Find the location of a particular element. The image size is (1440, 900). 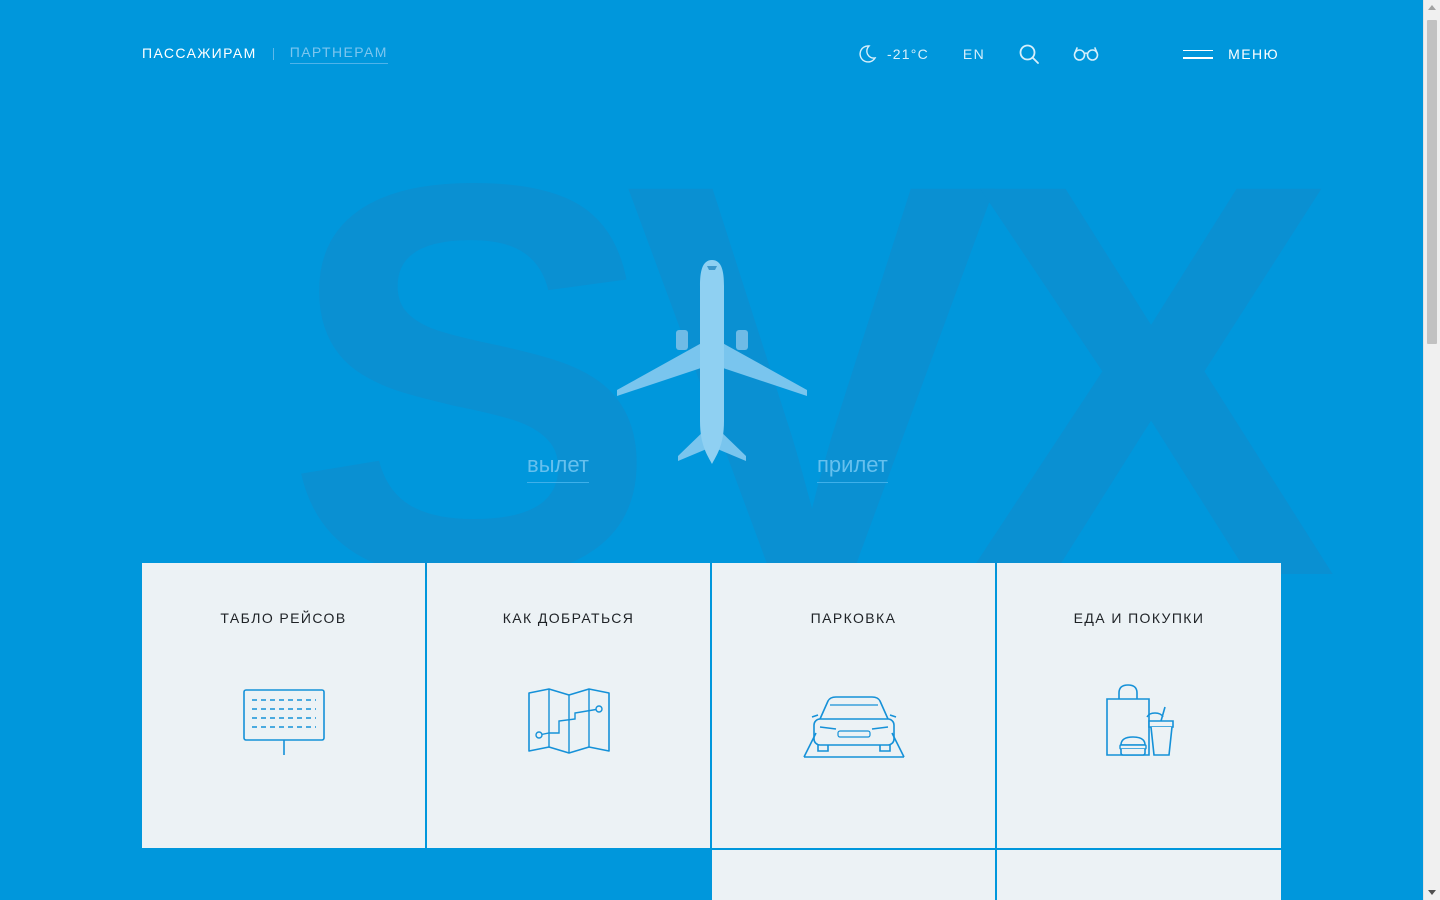

accessibility-button is located at coordinates (1086, 54).